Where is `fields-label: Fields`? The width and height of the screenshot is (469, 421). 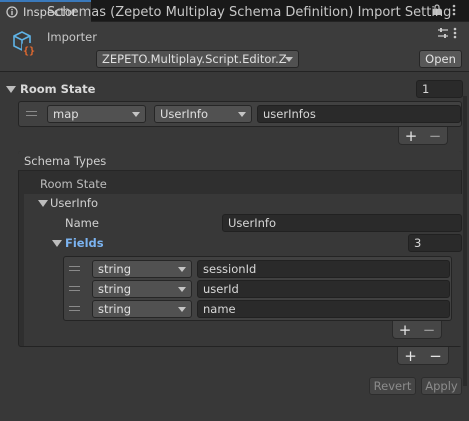
fields-label: Fields is located at coordinates (84, 243).